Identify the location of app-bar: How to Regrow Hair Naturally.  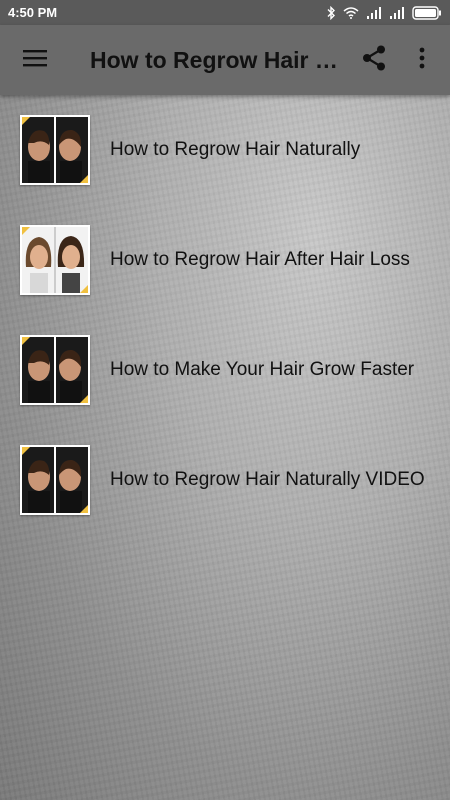
(225, 60).